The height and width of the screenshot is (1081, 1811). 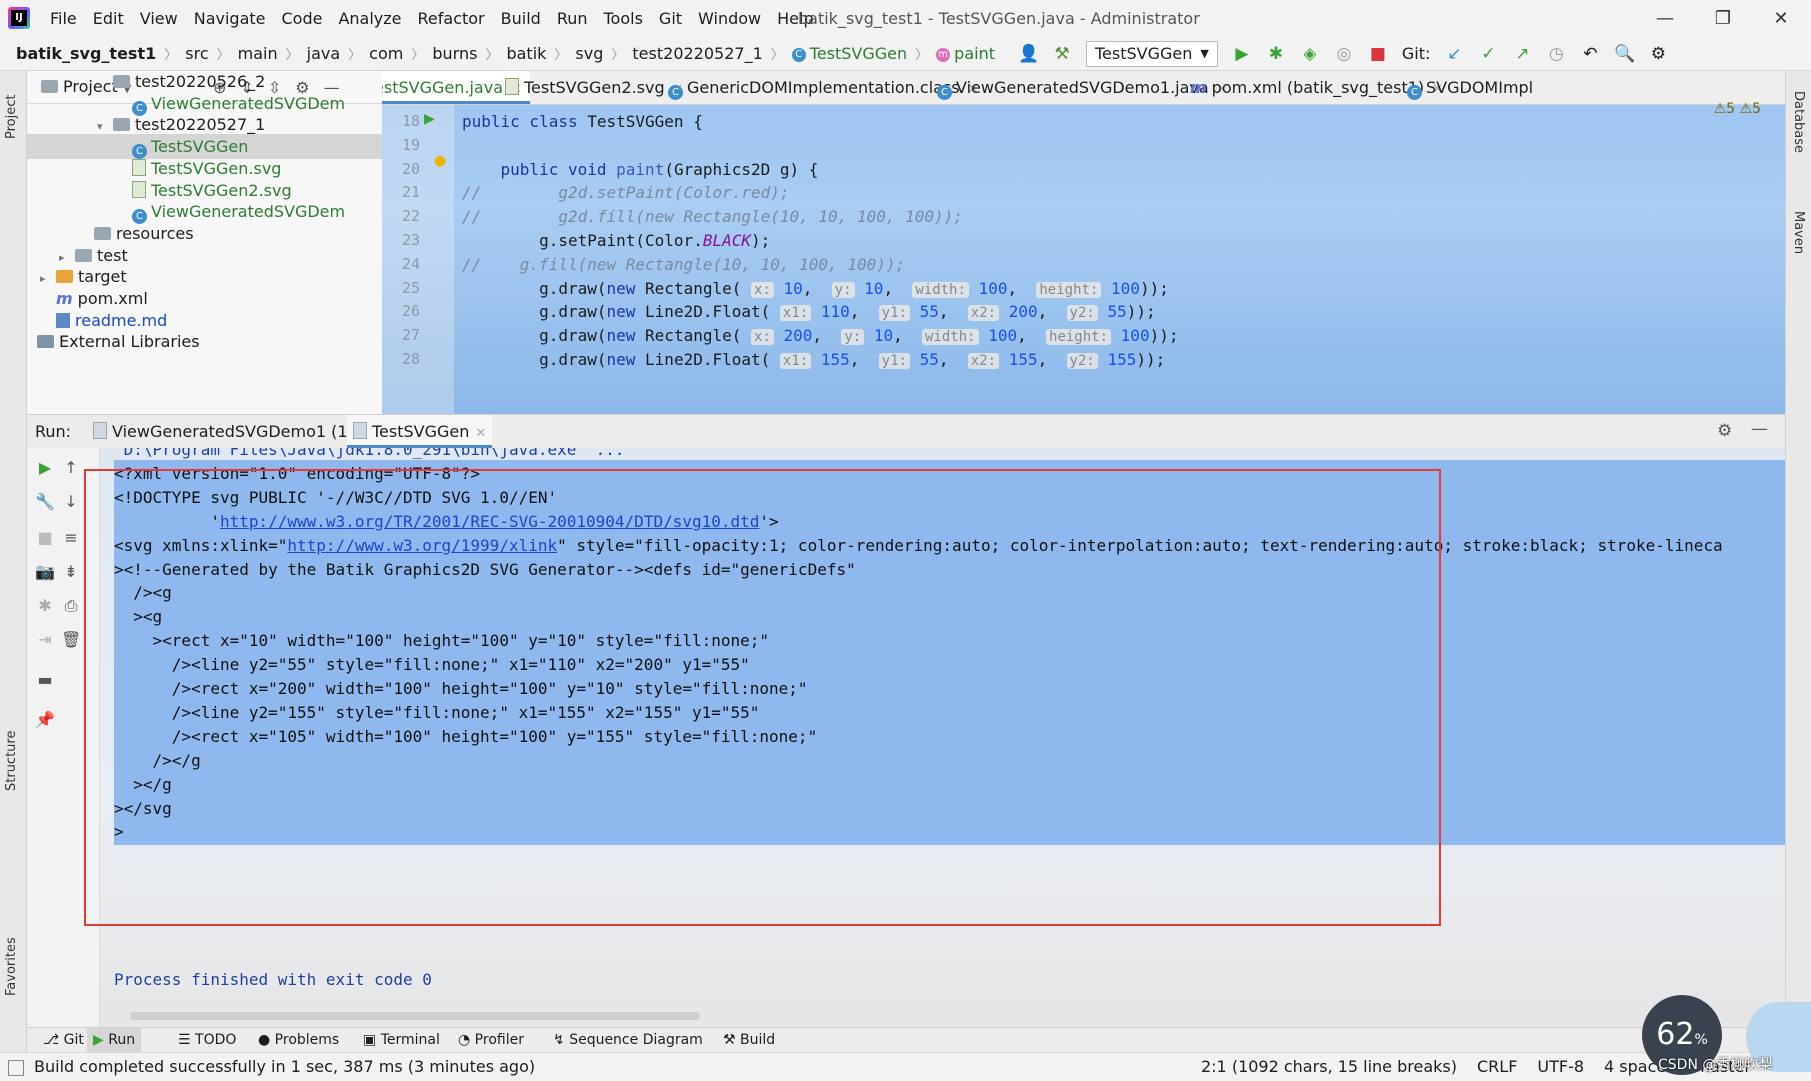 What do you see at coordinates (71, 502) in the screenshot?
I see `scroll-down-icon: ↓` at bounding box center [71, 502].